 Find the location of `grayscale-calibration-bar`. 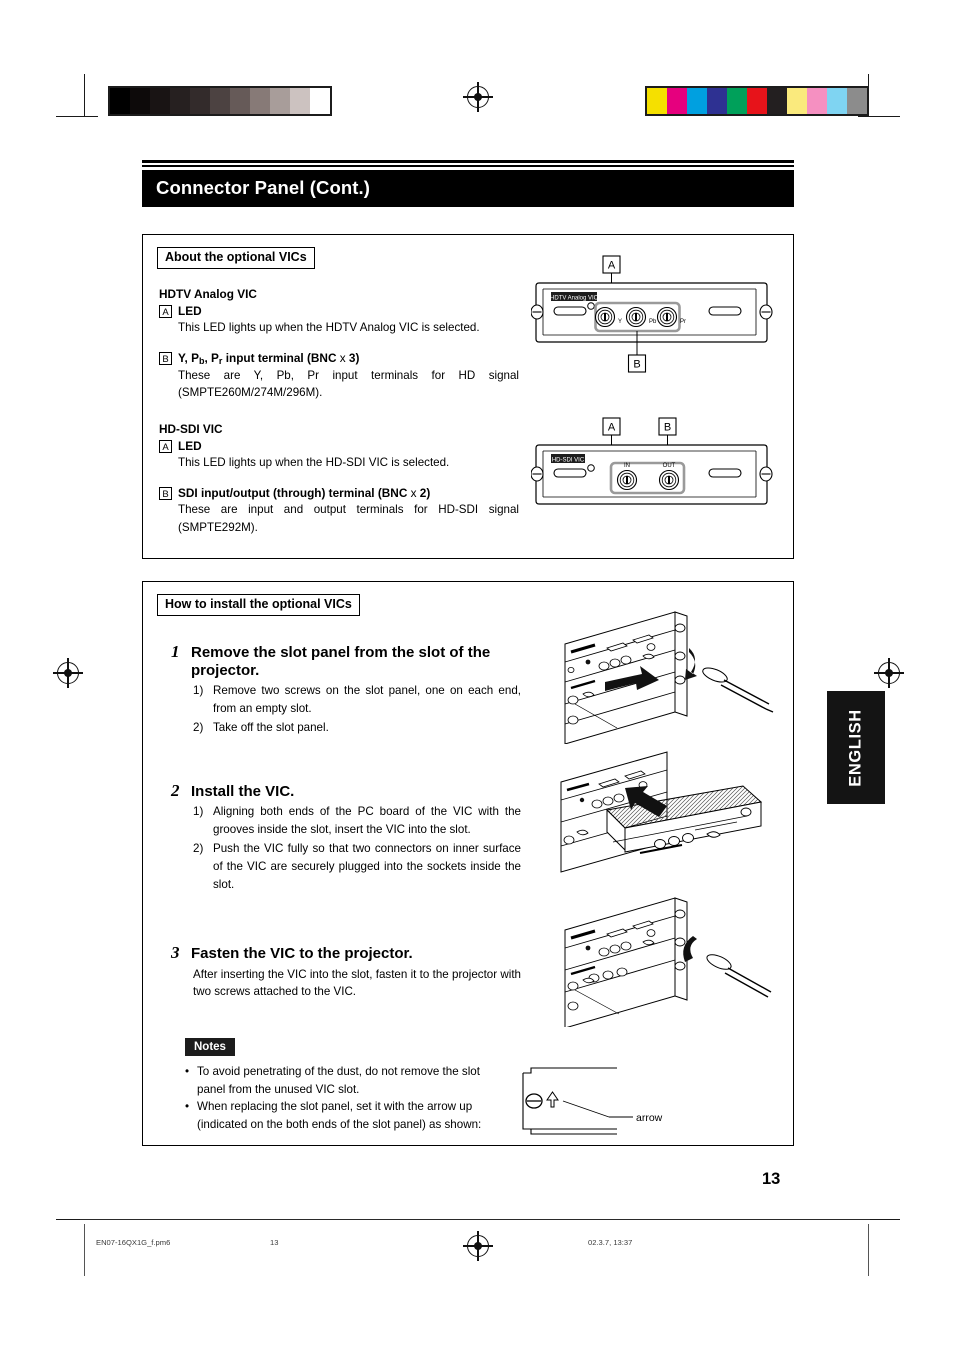

grayscale-calibration-bar is located at coordinates (220, 101).